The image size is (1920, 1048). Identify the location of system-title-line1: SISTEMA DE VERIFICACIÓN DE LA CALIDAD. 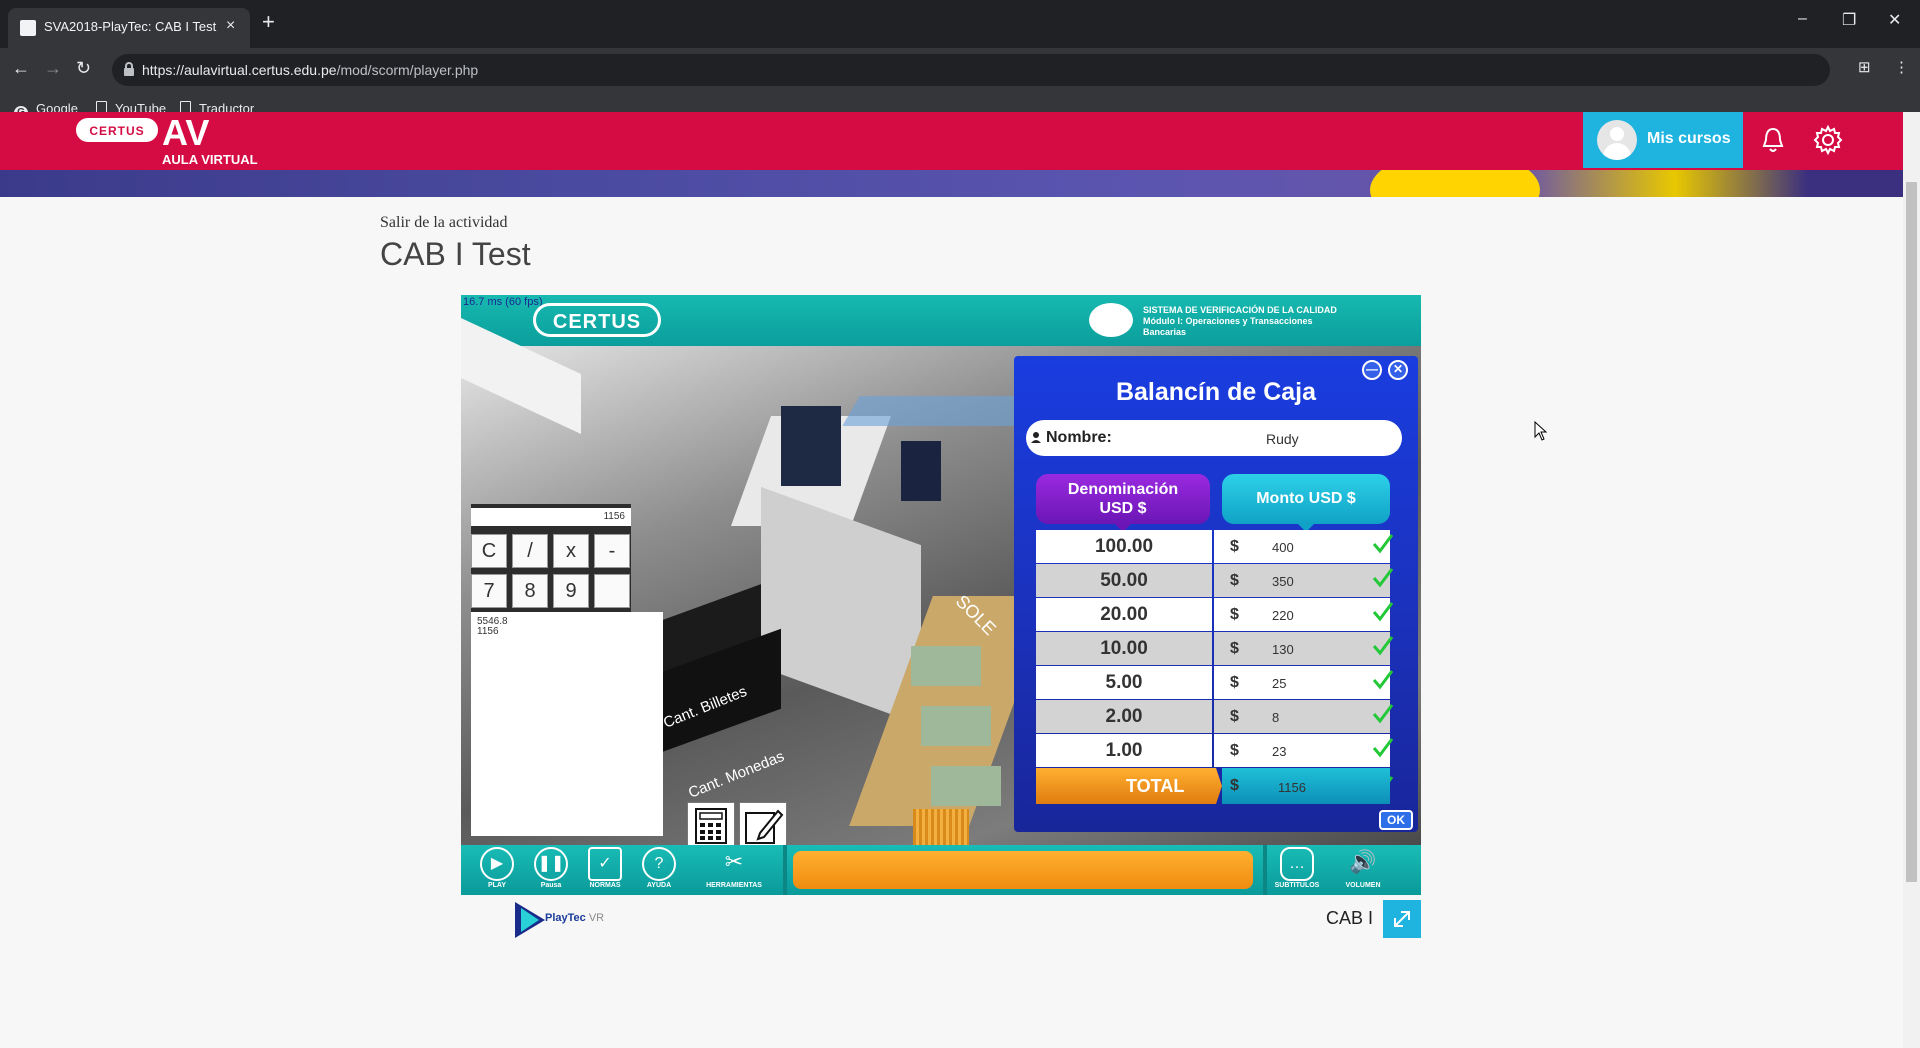
(1240, 310).